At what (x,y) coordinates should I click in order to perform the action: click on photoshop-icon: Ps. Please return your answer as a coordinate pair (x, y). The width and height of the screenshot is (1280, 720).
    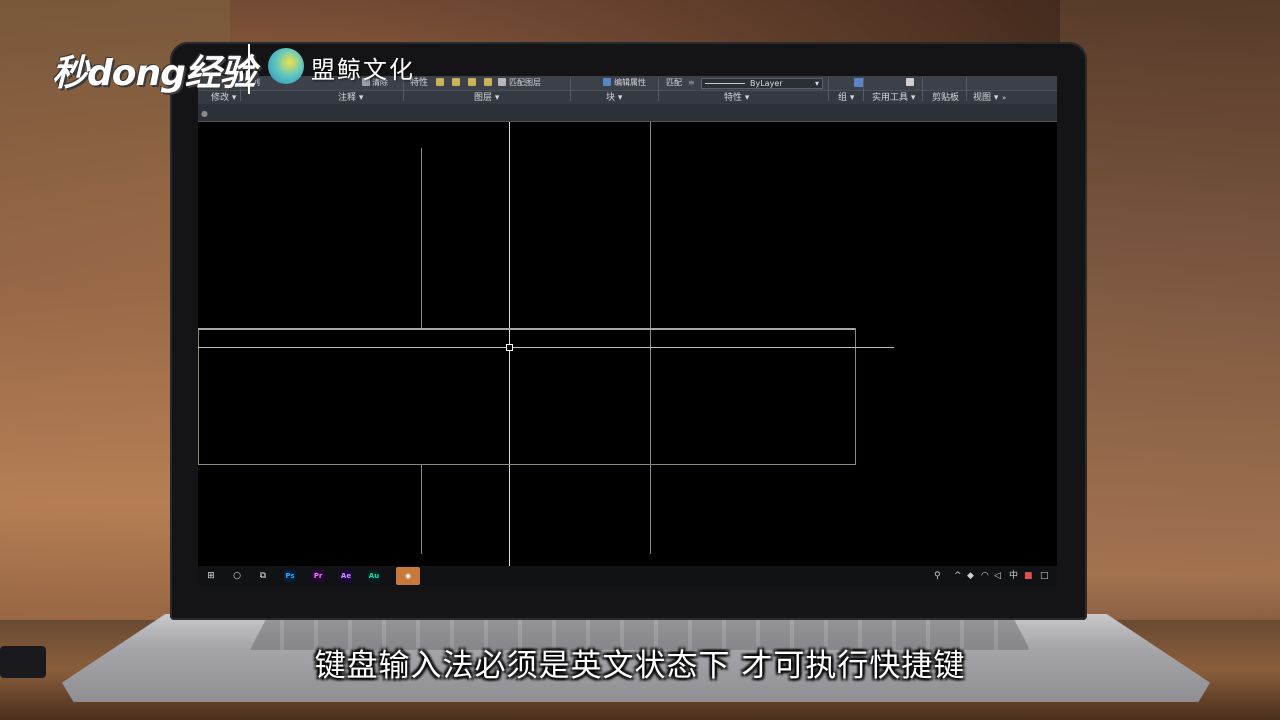
    Looking at the image, I should click on (290, 576).